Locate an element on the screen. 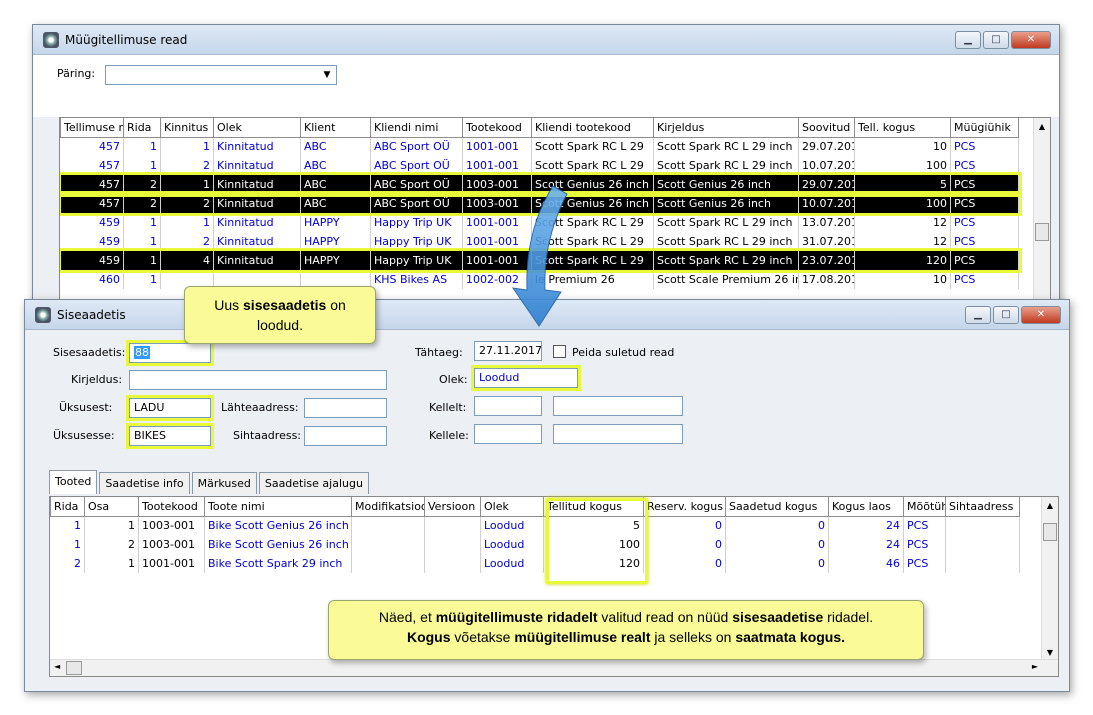 This screenshot has width=1093, height=715. due-date-field: 27.11.2017 is located at coordinates (508, 351).